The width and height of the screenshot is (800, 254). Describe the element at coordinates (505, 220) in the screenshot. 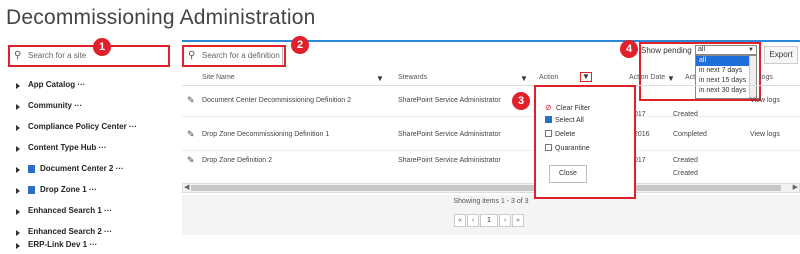

I see `next-page-button: ›` at that location.